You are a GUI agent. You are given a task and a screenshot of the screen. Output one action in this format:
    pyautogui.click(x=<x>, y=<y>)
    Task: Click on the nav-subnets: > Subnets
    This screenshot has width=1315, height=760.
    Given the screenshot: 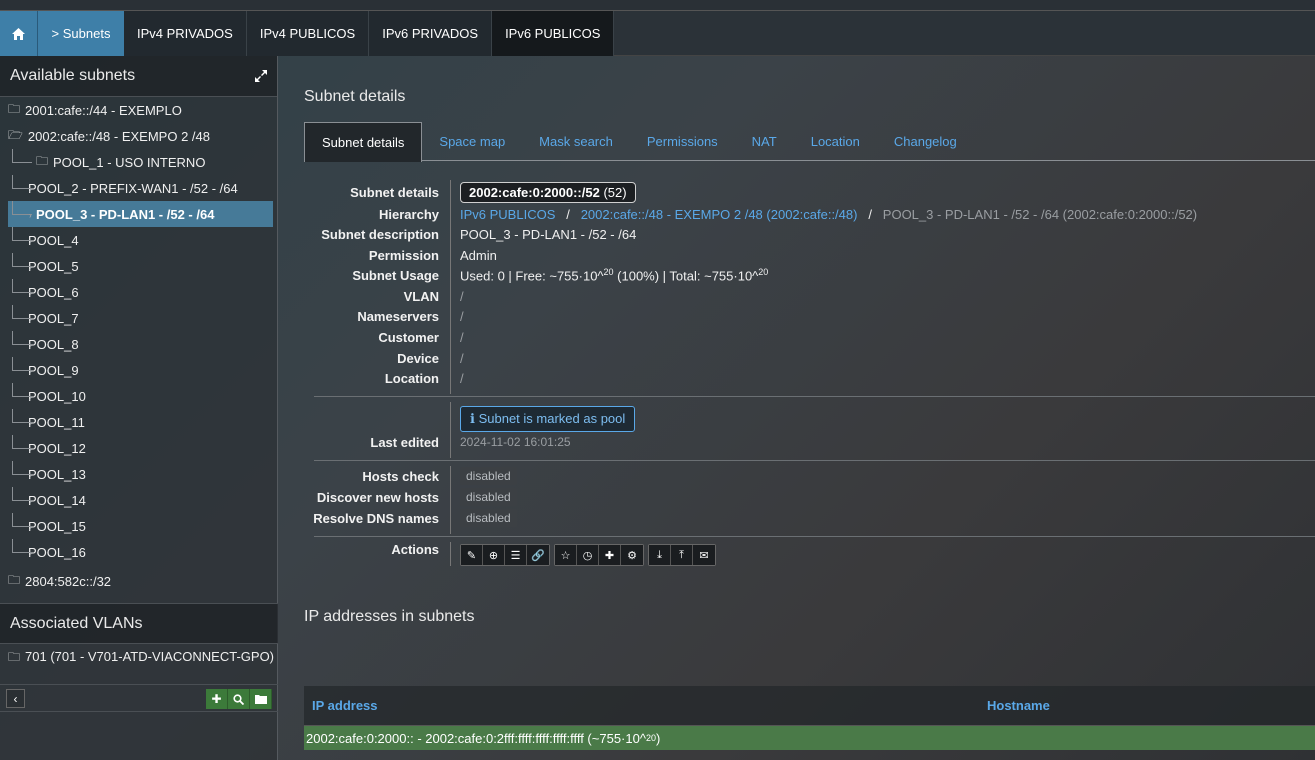 What is the action you would take?
    pyautogui.click(x=81, y=33)
    